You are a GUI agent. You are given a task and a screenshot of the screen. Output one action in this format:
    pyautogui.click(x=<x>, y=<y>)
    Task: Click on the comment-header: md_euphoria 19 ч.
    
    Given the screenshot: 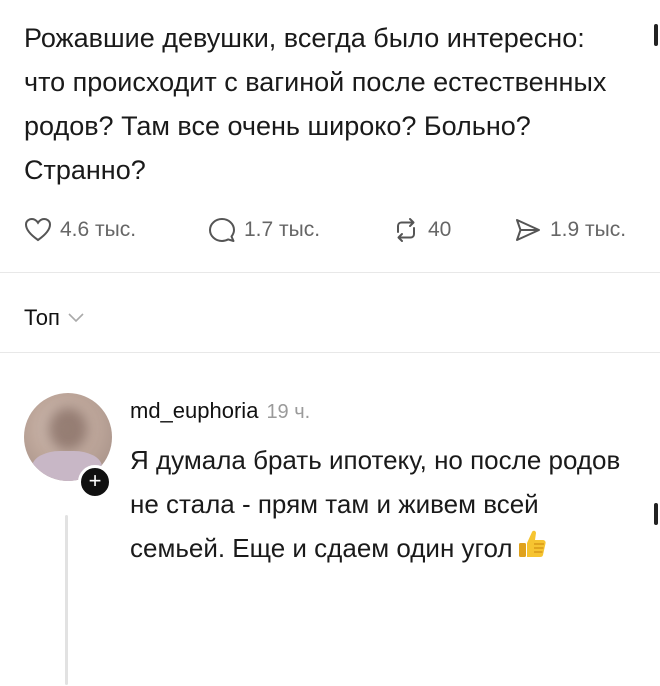 What is the action you would take?
    pyautogui.click(x=220, y=411)
    